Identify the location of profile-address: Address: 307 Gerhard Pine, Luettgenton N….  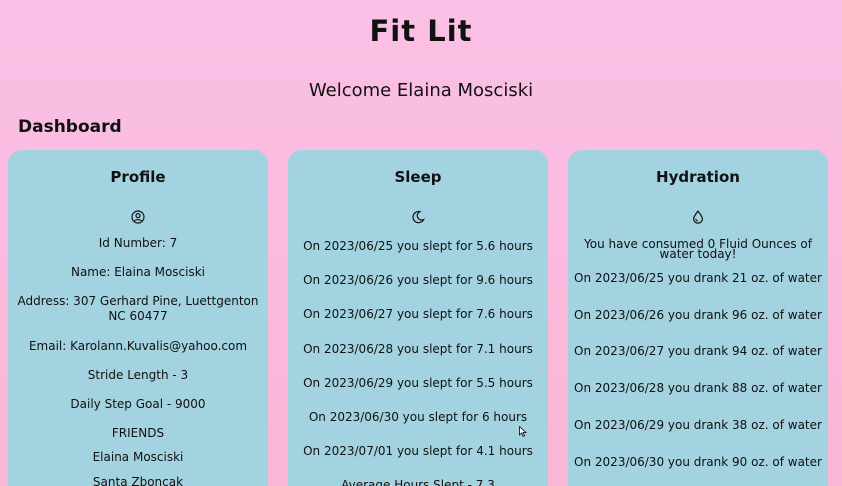
(138, 308).